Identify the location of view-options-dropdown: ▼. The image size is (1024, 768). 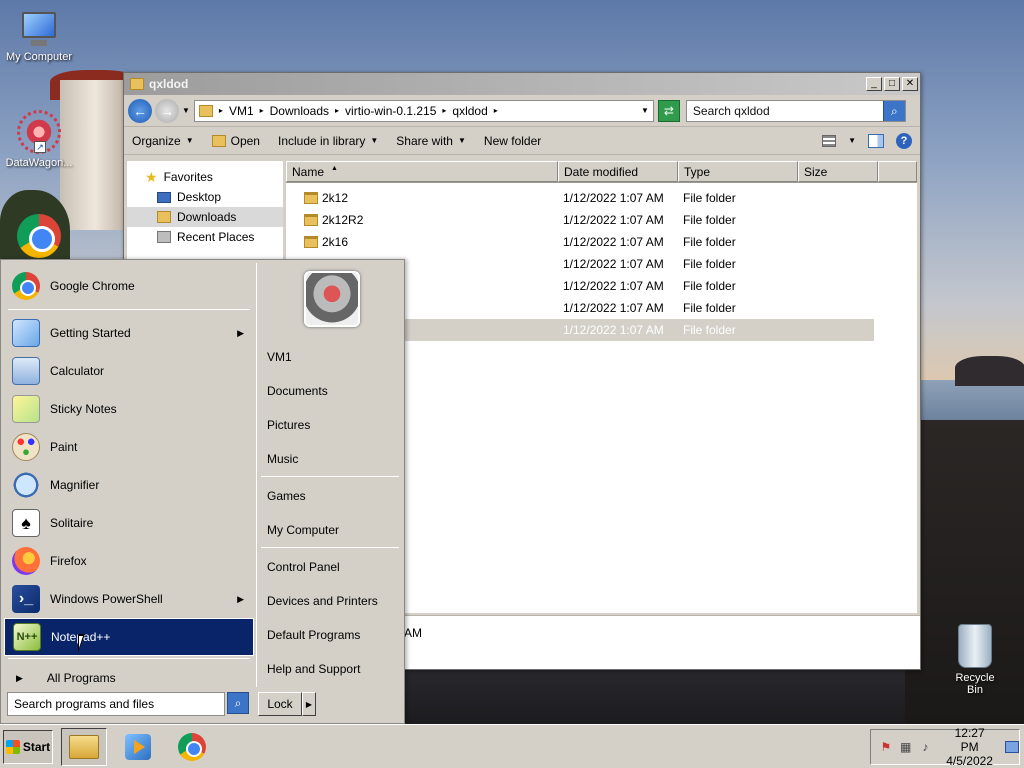
(852, 140).